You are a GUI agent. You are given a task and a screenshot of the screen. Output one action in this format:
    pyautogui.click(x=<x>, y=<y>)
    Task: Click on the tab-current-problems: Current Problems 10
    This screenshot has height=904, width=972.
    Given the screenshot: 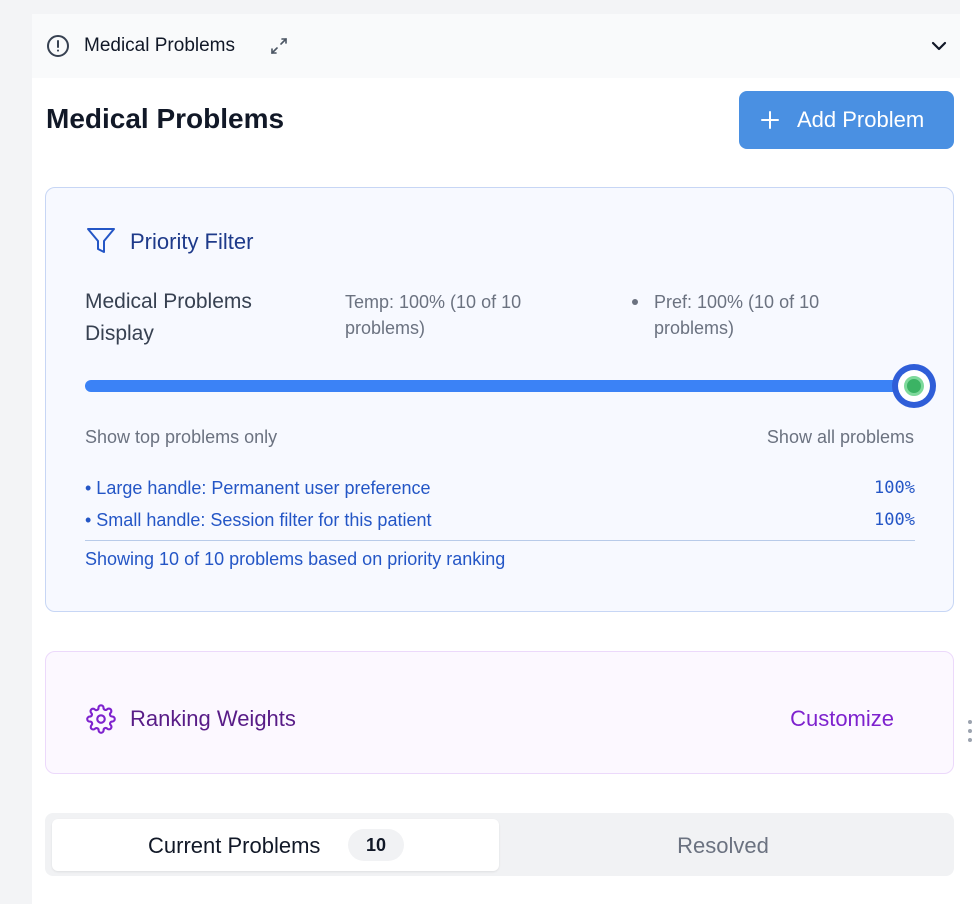 What is the action you would take?
    pyautogui.click(x=275, y=845)
    